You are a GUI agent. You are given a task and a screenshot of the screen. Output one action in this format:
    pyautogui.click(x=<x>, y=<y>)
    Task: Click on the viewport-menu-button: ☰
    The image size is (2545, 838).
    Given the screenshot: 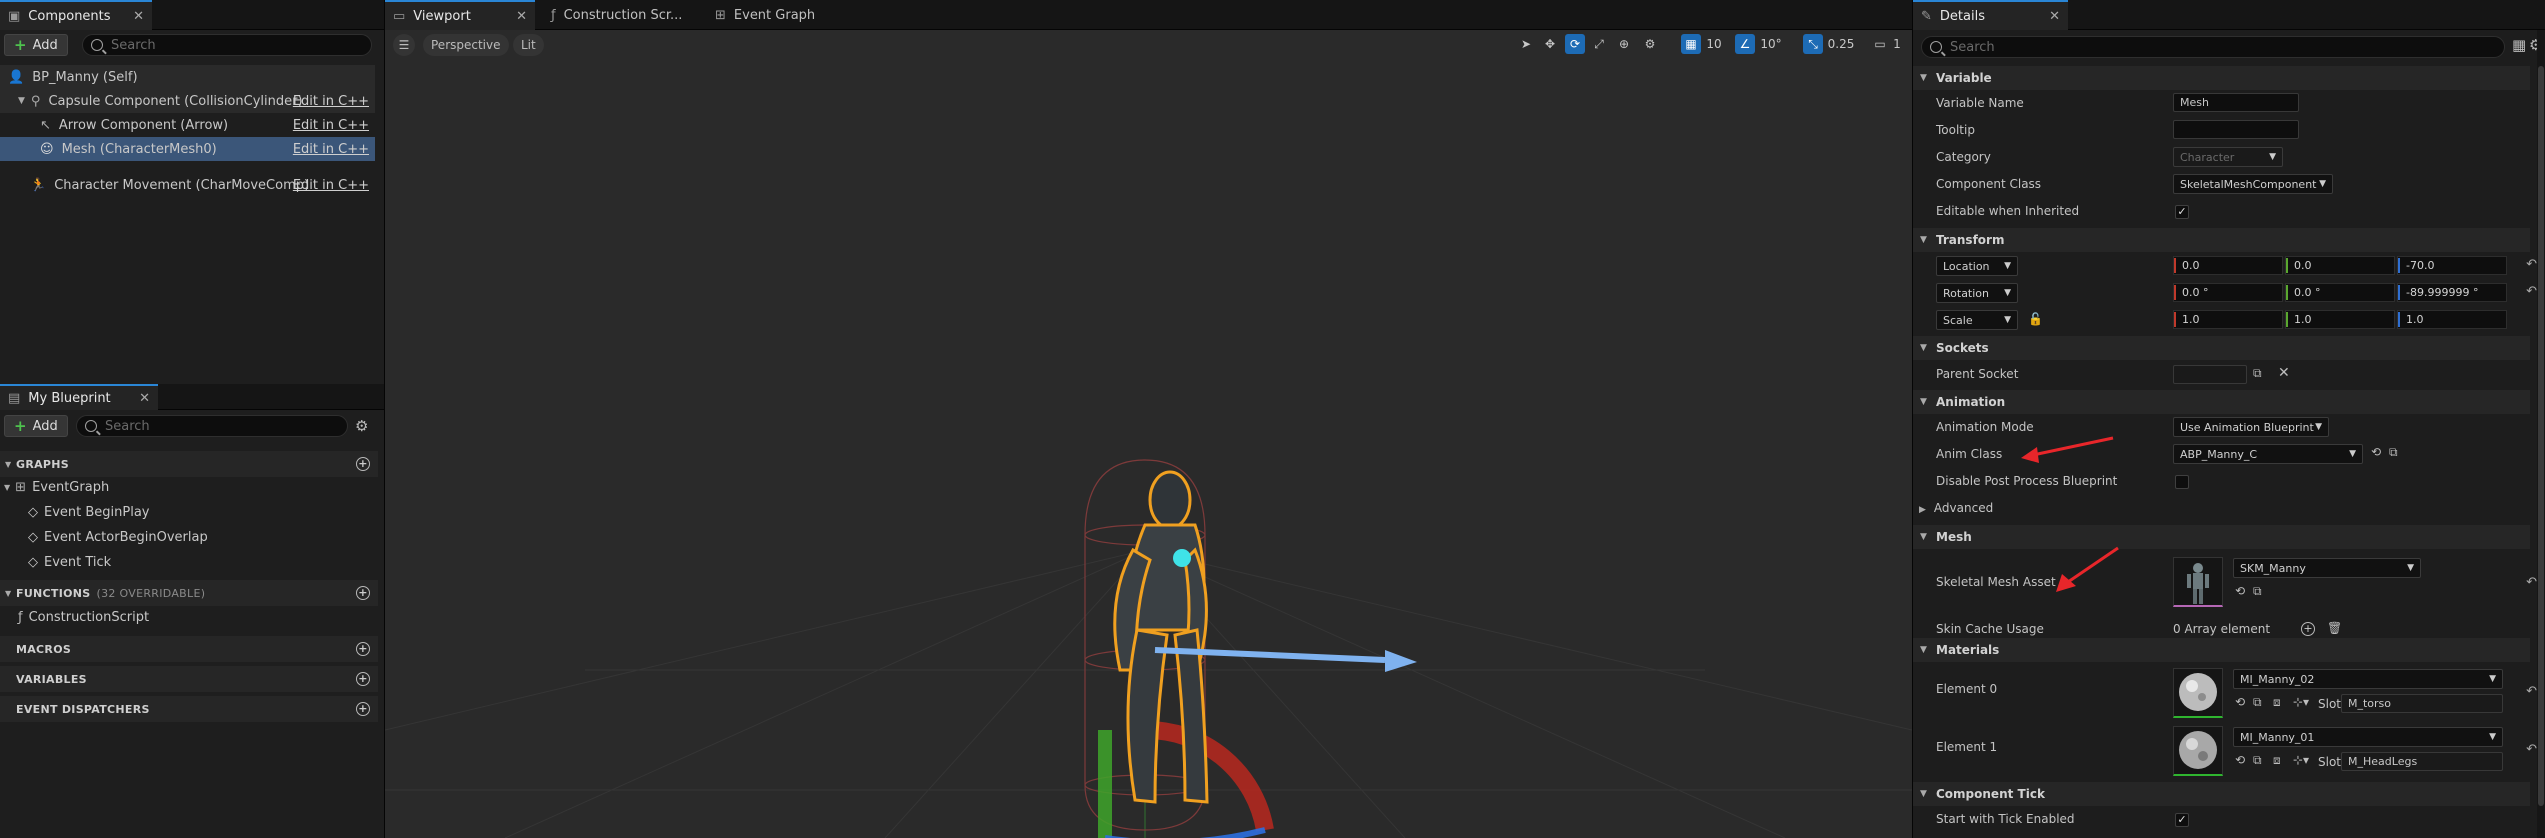 What is the action you would take?
    pyautogui.click(x=404, y=45)
    